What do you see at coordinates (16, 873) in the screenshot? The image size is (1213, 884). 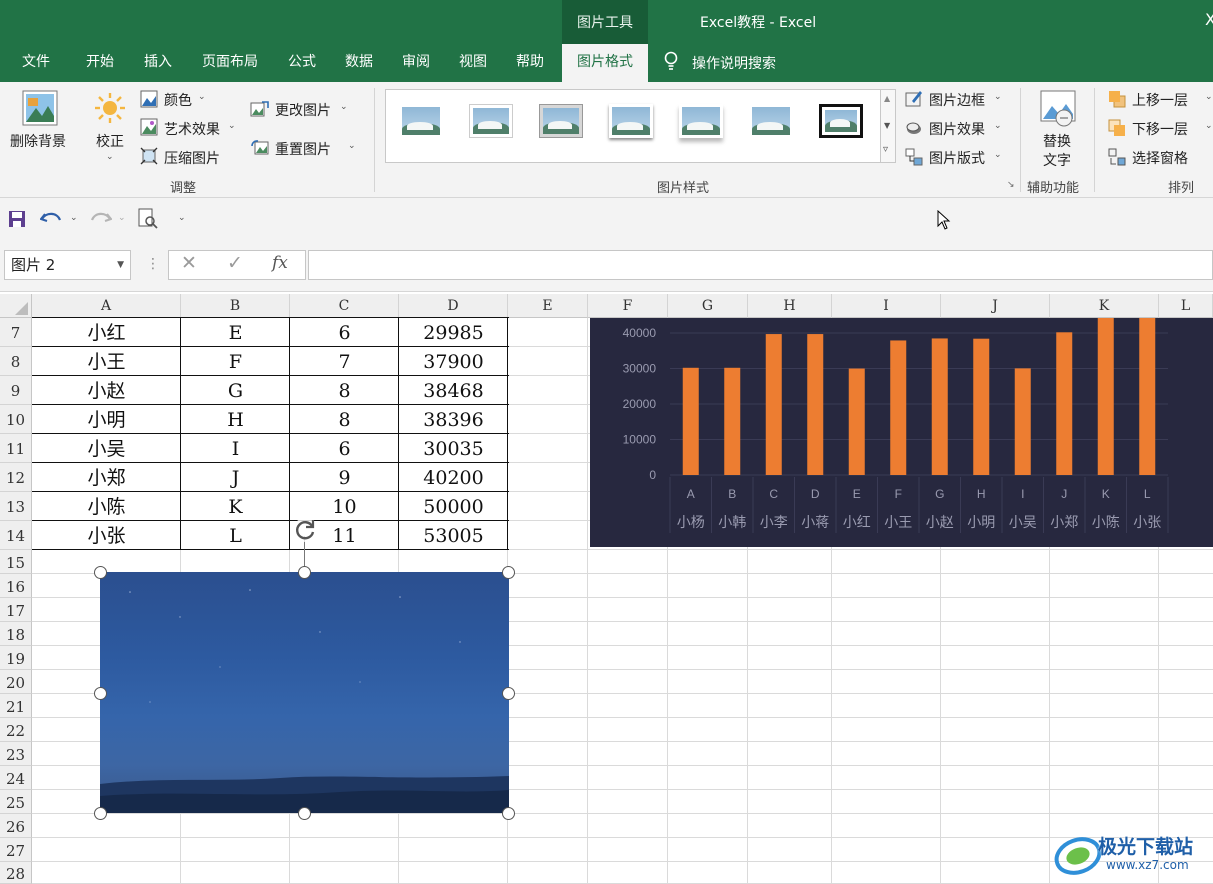 I see `row-header: 28` at bounding box center [16, 873].